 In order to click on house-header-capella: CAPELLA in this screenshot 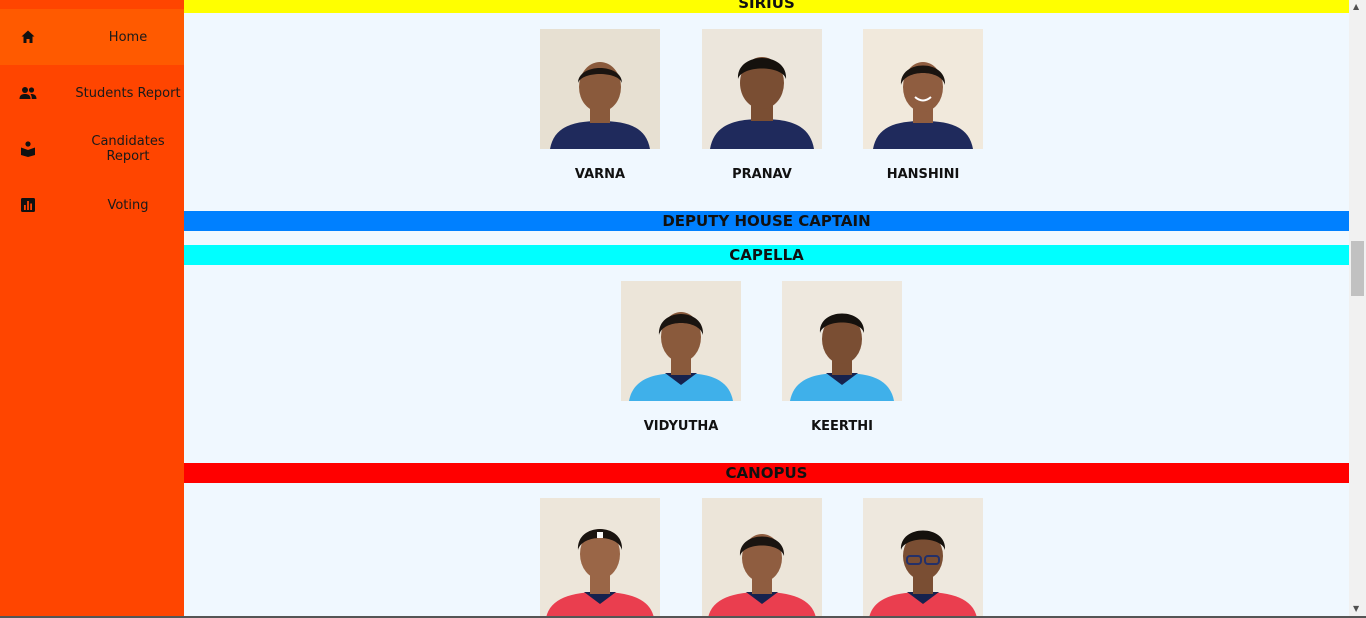, I will do `click(766, 255)`.